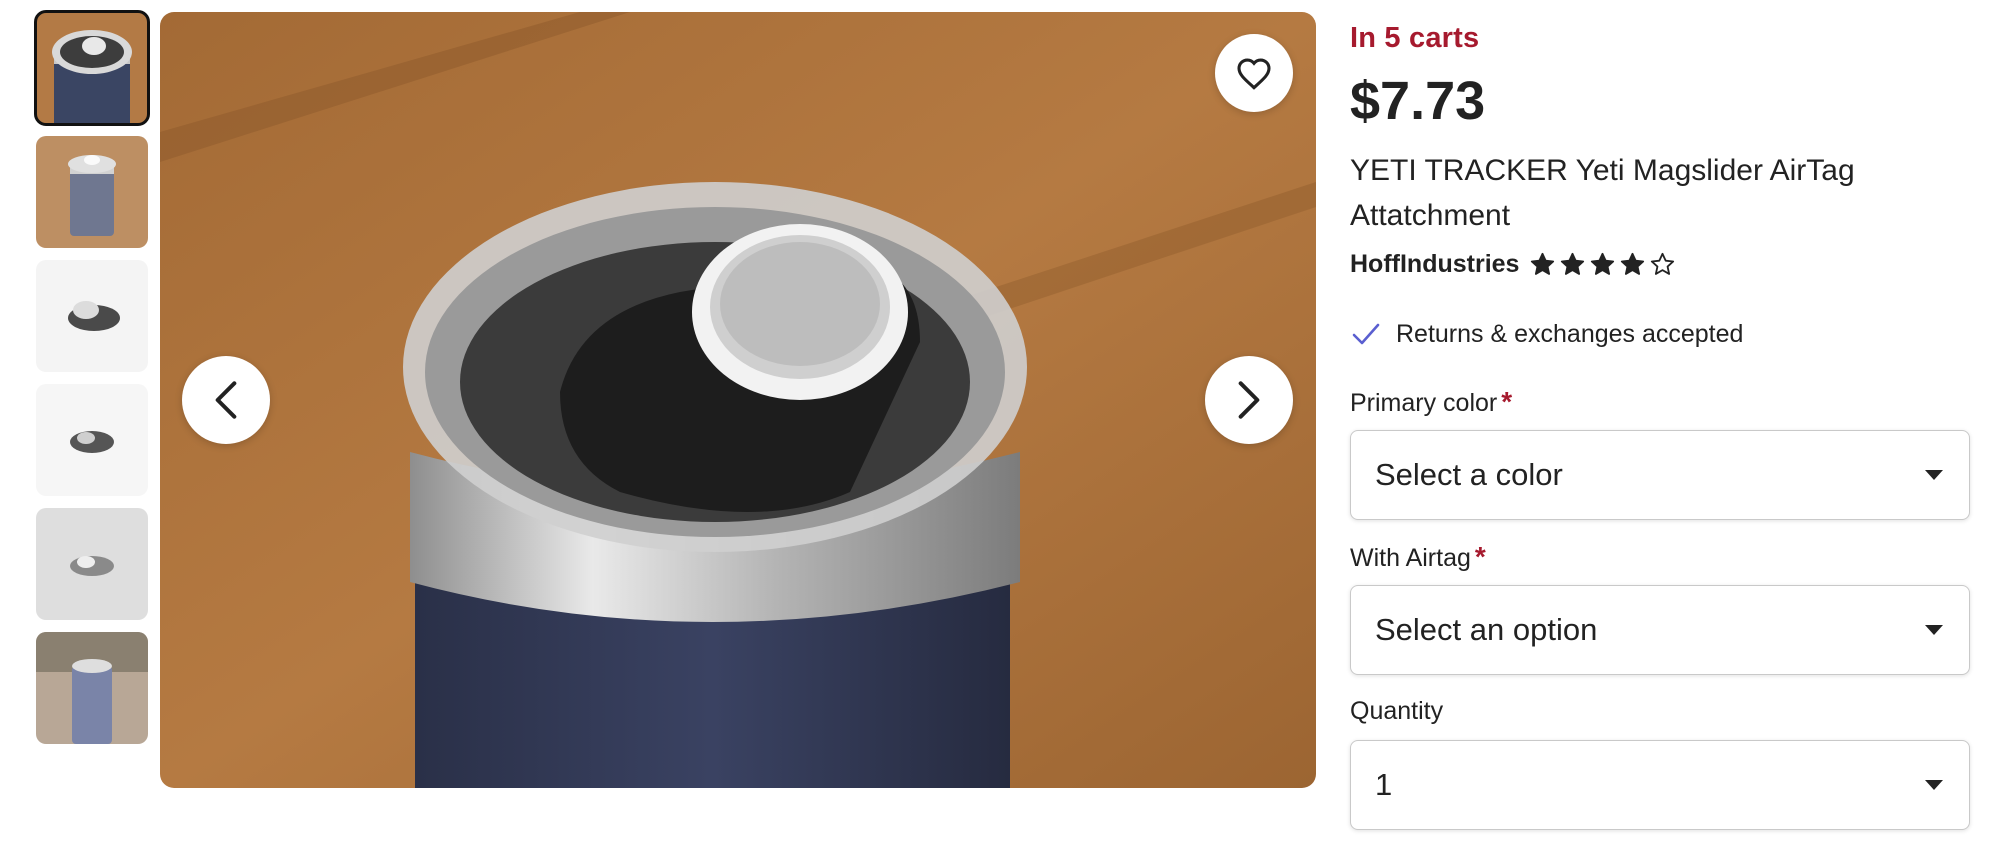 The height and width of the screenshot is (851, 2000). I want to click on slider-part-grey-thumbnail-image, so click(92, 564).